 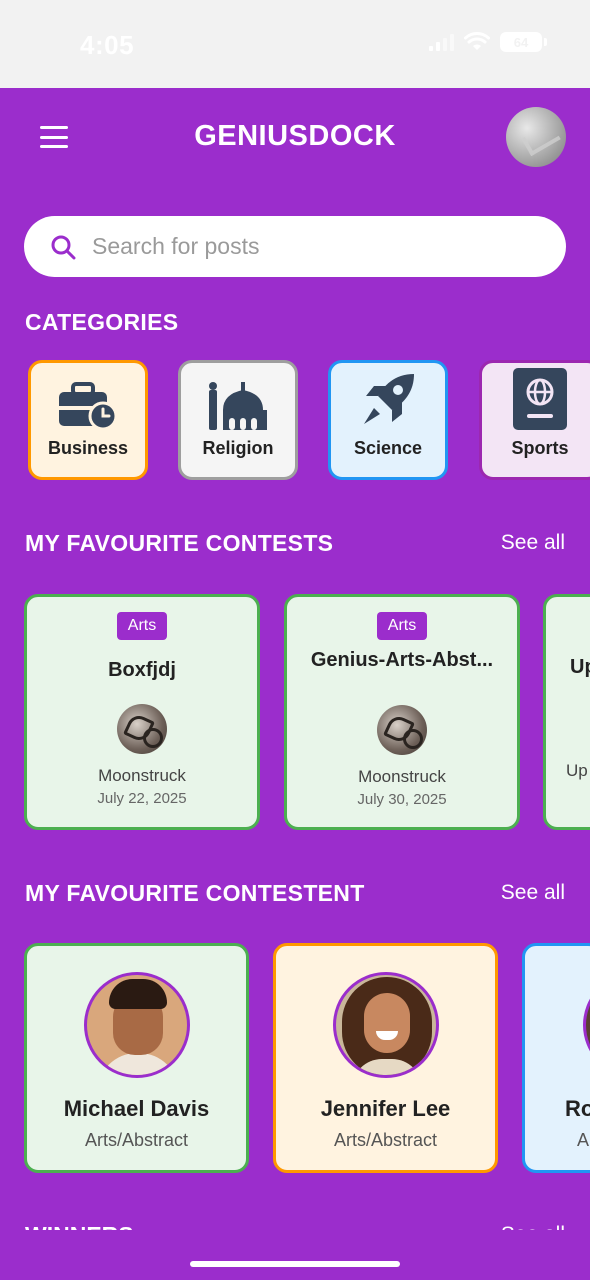 I want to click on contestant-card: Jennifer Lee Arts/Abstract, so click(x=385, y=1058).